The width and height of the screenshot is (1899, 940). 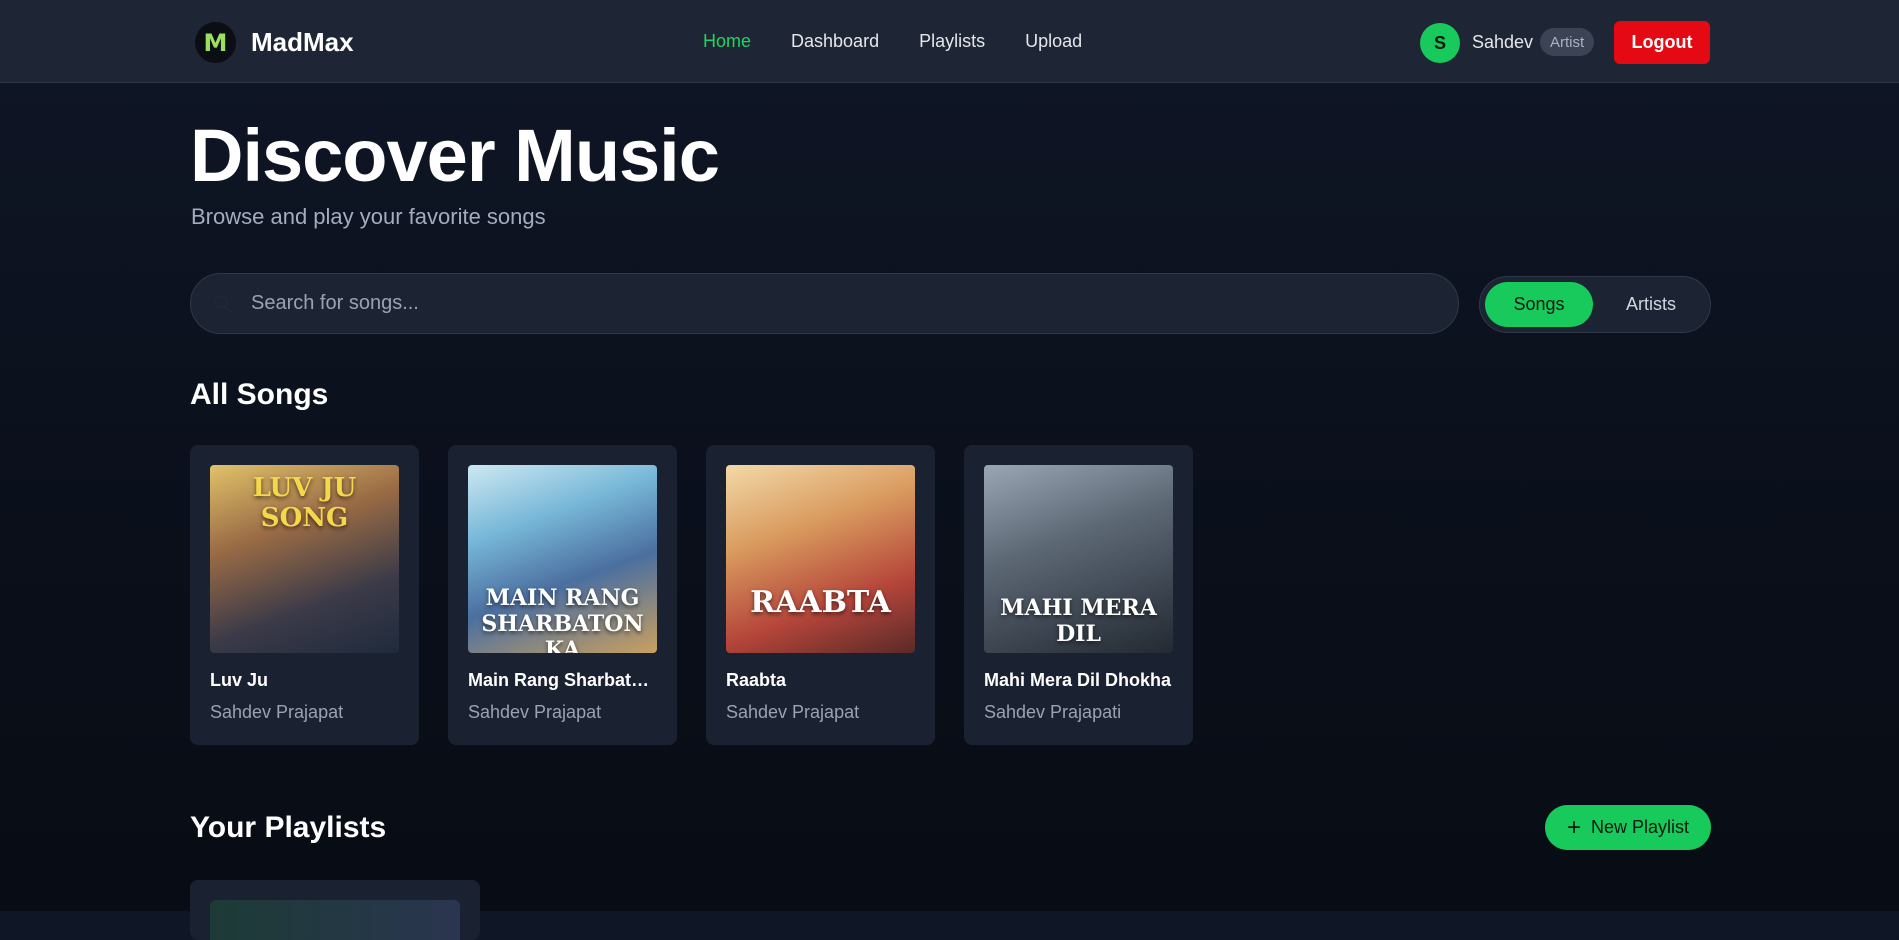 What do you see at coordinates (820, 559) in the screenshot?
I see `song-cover: RAABTA` at bounding box center [820, 559].